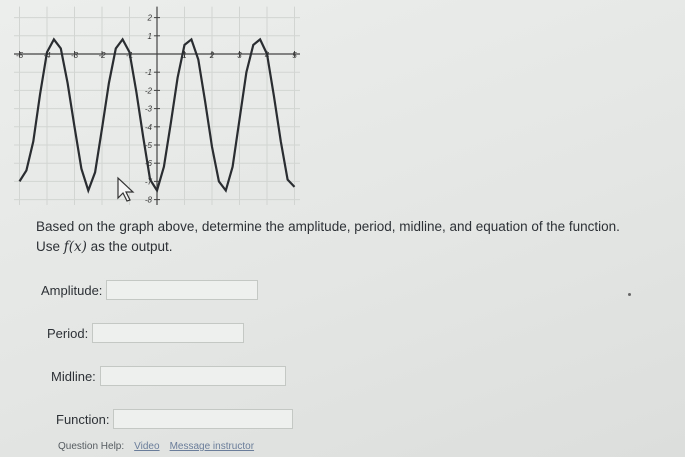 This screenshot has width=685, height=457. What do you see at coordinates (168, 333) in the screenshot?
I see `period-input` at bounding box center [168, 333].